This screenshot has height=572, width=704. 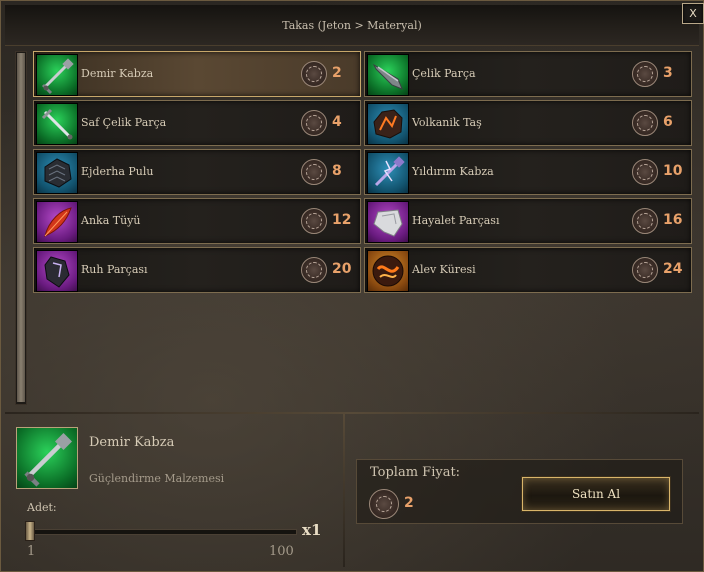 What do you see at coordinates (388, 173) in the screenshot?
I see `lightning-hilt-icon` at bounding box center [388, 173].